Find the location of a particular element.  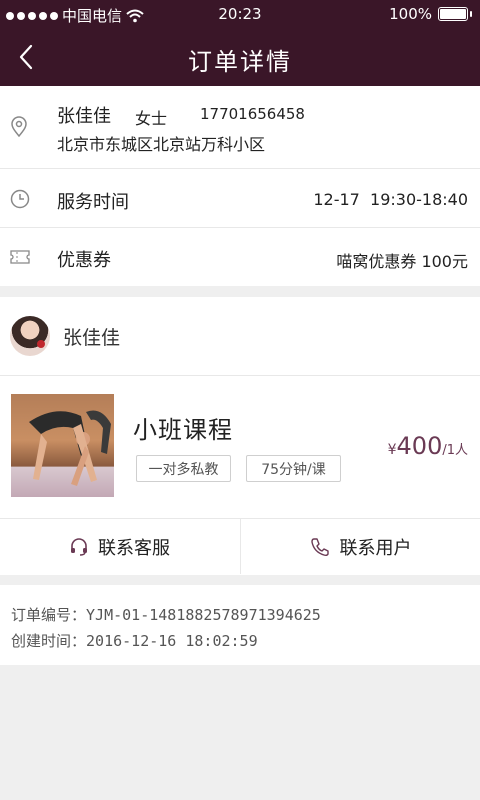

price-unit: /1人 is located at coordinates (455, 450).